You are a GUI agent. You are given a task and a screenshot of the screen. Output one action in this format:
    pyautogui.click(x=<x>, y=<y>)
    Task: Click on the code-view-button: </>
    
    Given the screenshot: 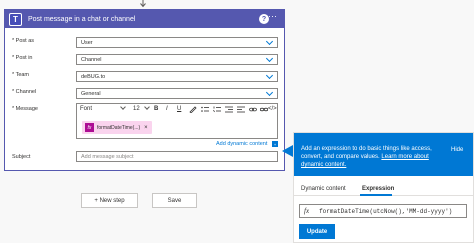 What is the action you would take?
    pyautogui.click(x=272, y=109)
    